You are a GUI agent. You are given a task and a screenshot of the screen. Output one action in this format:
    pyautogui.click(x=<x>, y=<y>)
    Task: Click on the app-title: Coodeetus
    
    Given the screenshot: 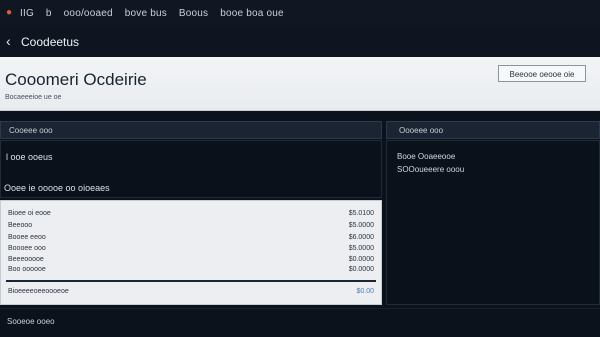 What is the action you would take?
    pyautogui.click(x=50, y=42)
    